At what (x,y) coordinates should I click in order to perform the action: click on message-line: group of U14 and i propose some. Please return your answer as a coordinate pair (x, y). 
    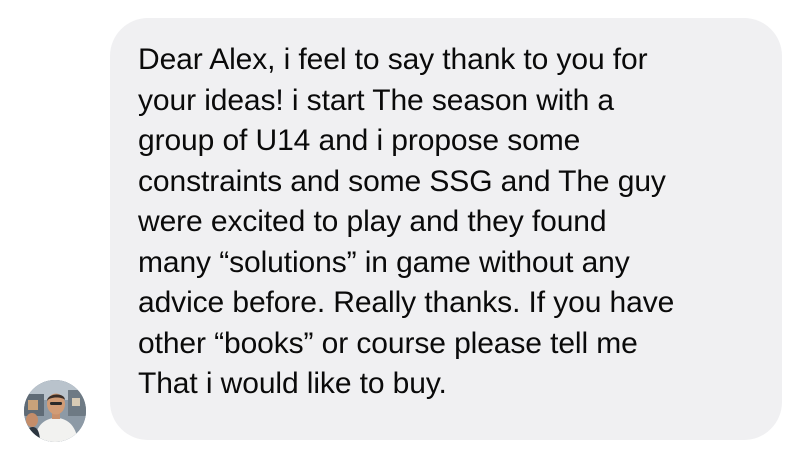
    Looking at the image, I should click on (359, 140).